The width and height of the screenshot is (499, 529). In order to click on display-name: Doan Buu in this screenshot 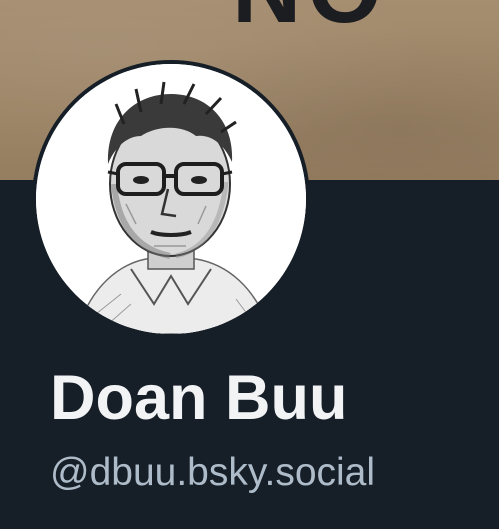, I will do `click(199, 398)`.